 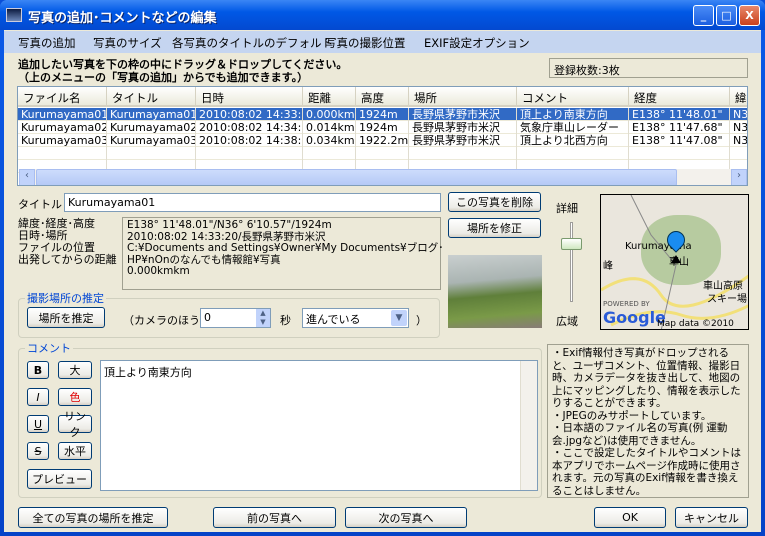 What do you see at coordinates (75, 370) in the screenshot?
I see `large-button: 大` at bounding box center [75, 370].